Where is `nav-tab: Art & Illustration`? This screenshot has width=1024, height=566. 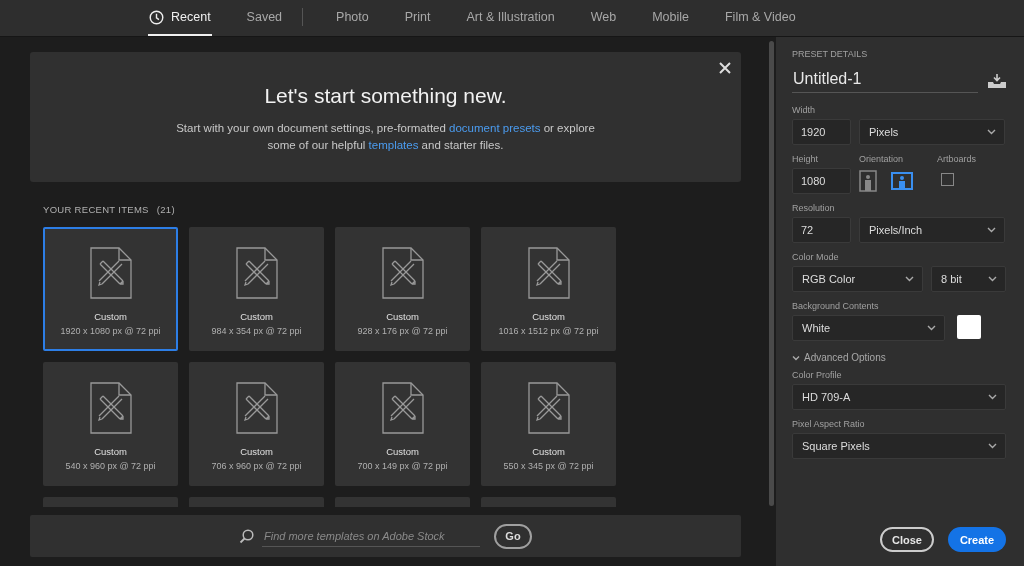 nav-tab: Art & Illustration is located at coordinates (510, 18).